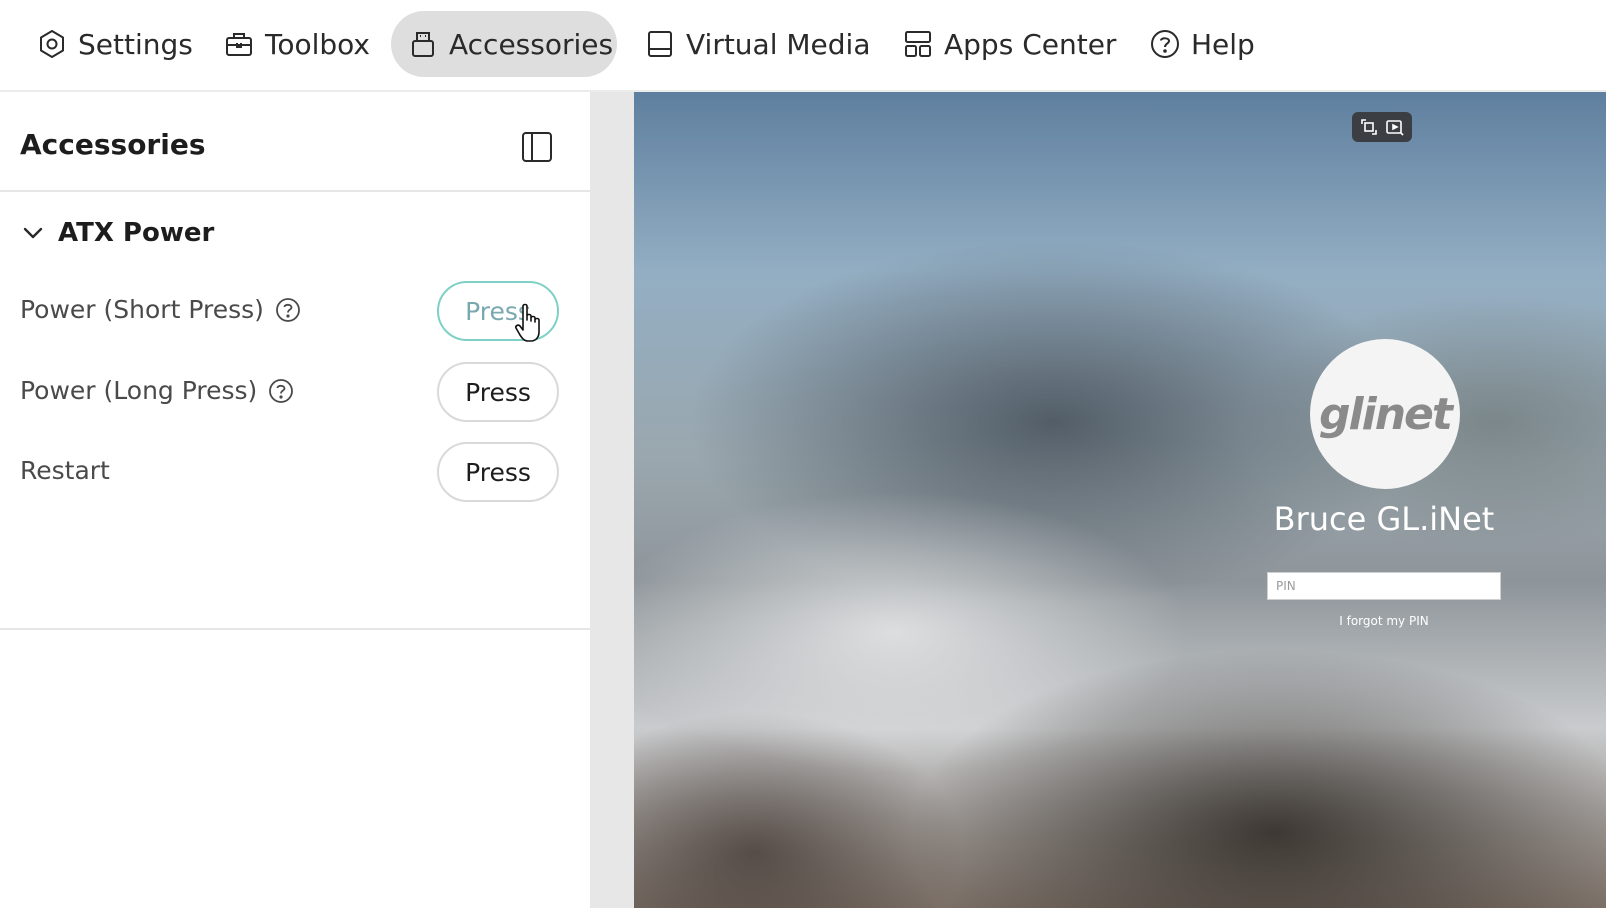 The image size is (1606, 908). I want to click on panel-header: Accessories, so click(295, 142).